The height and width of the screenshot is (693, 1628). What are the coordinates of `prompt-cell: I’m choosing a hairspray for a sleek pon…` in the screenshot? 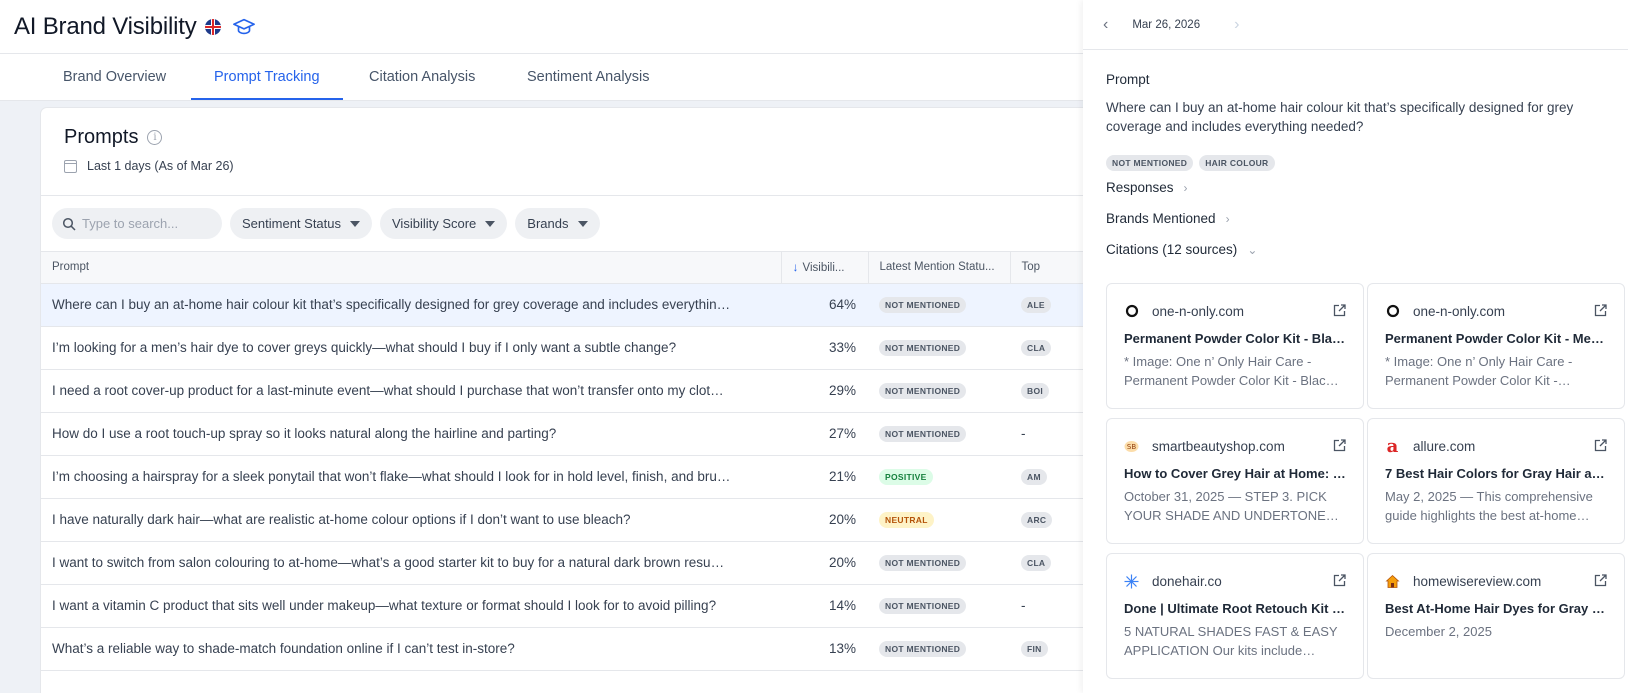 It's located at (411, 477).